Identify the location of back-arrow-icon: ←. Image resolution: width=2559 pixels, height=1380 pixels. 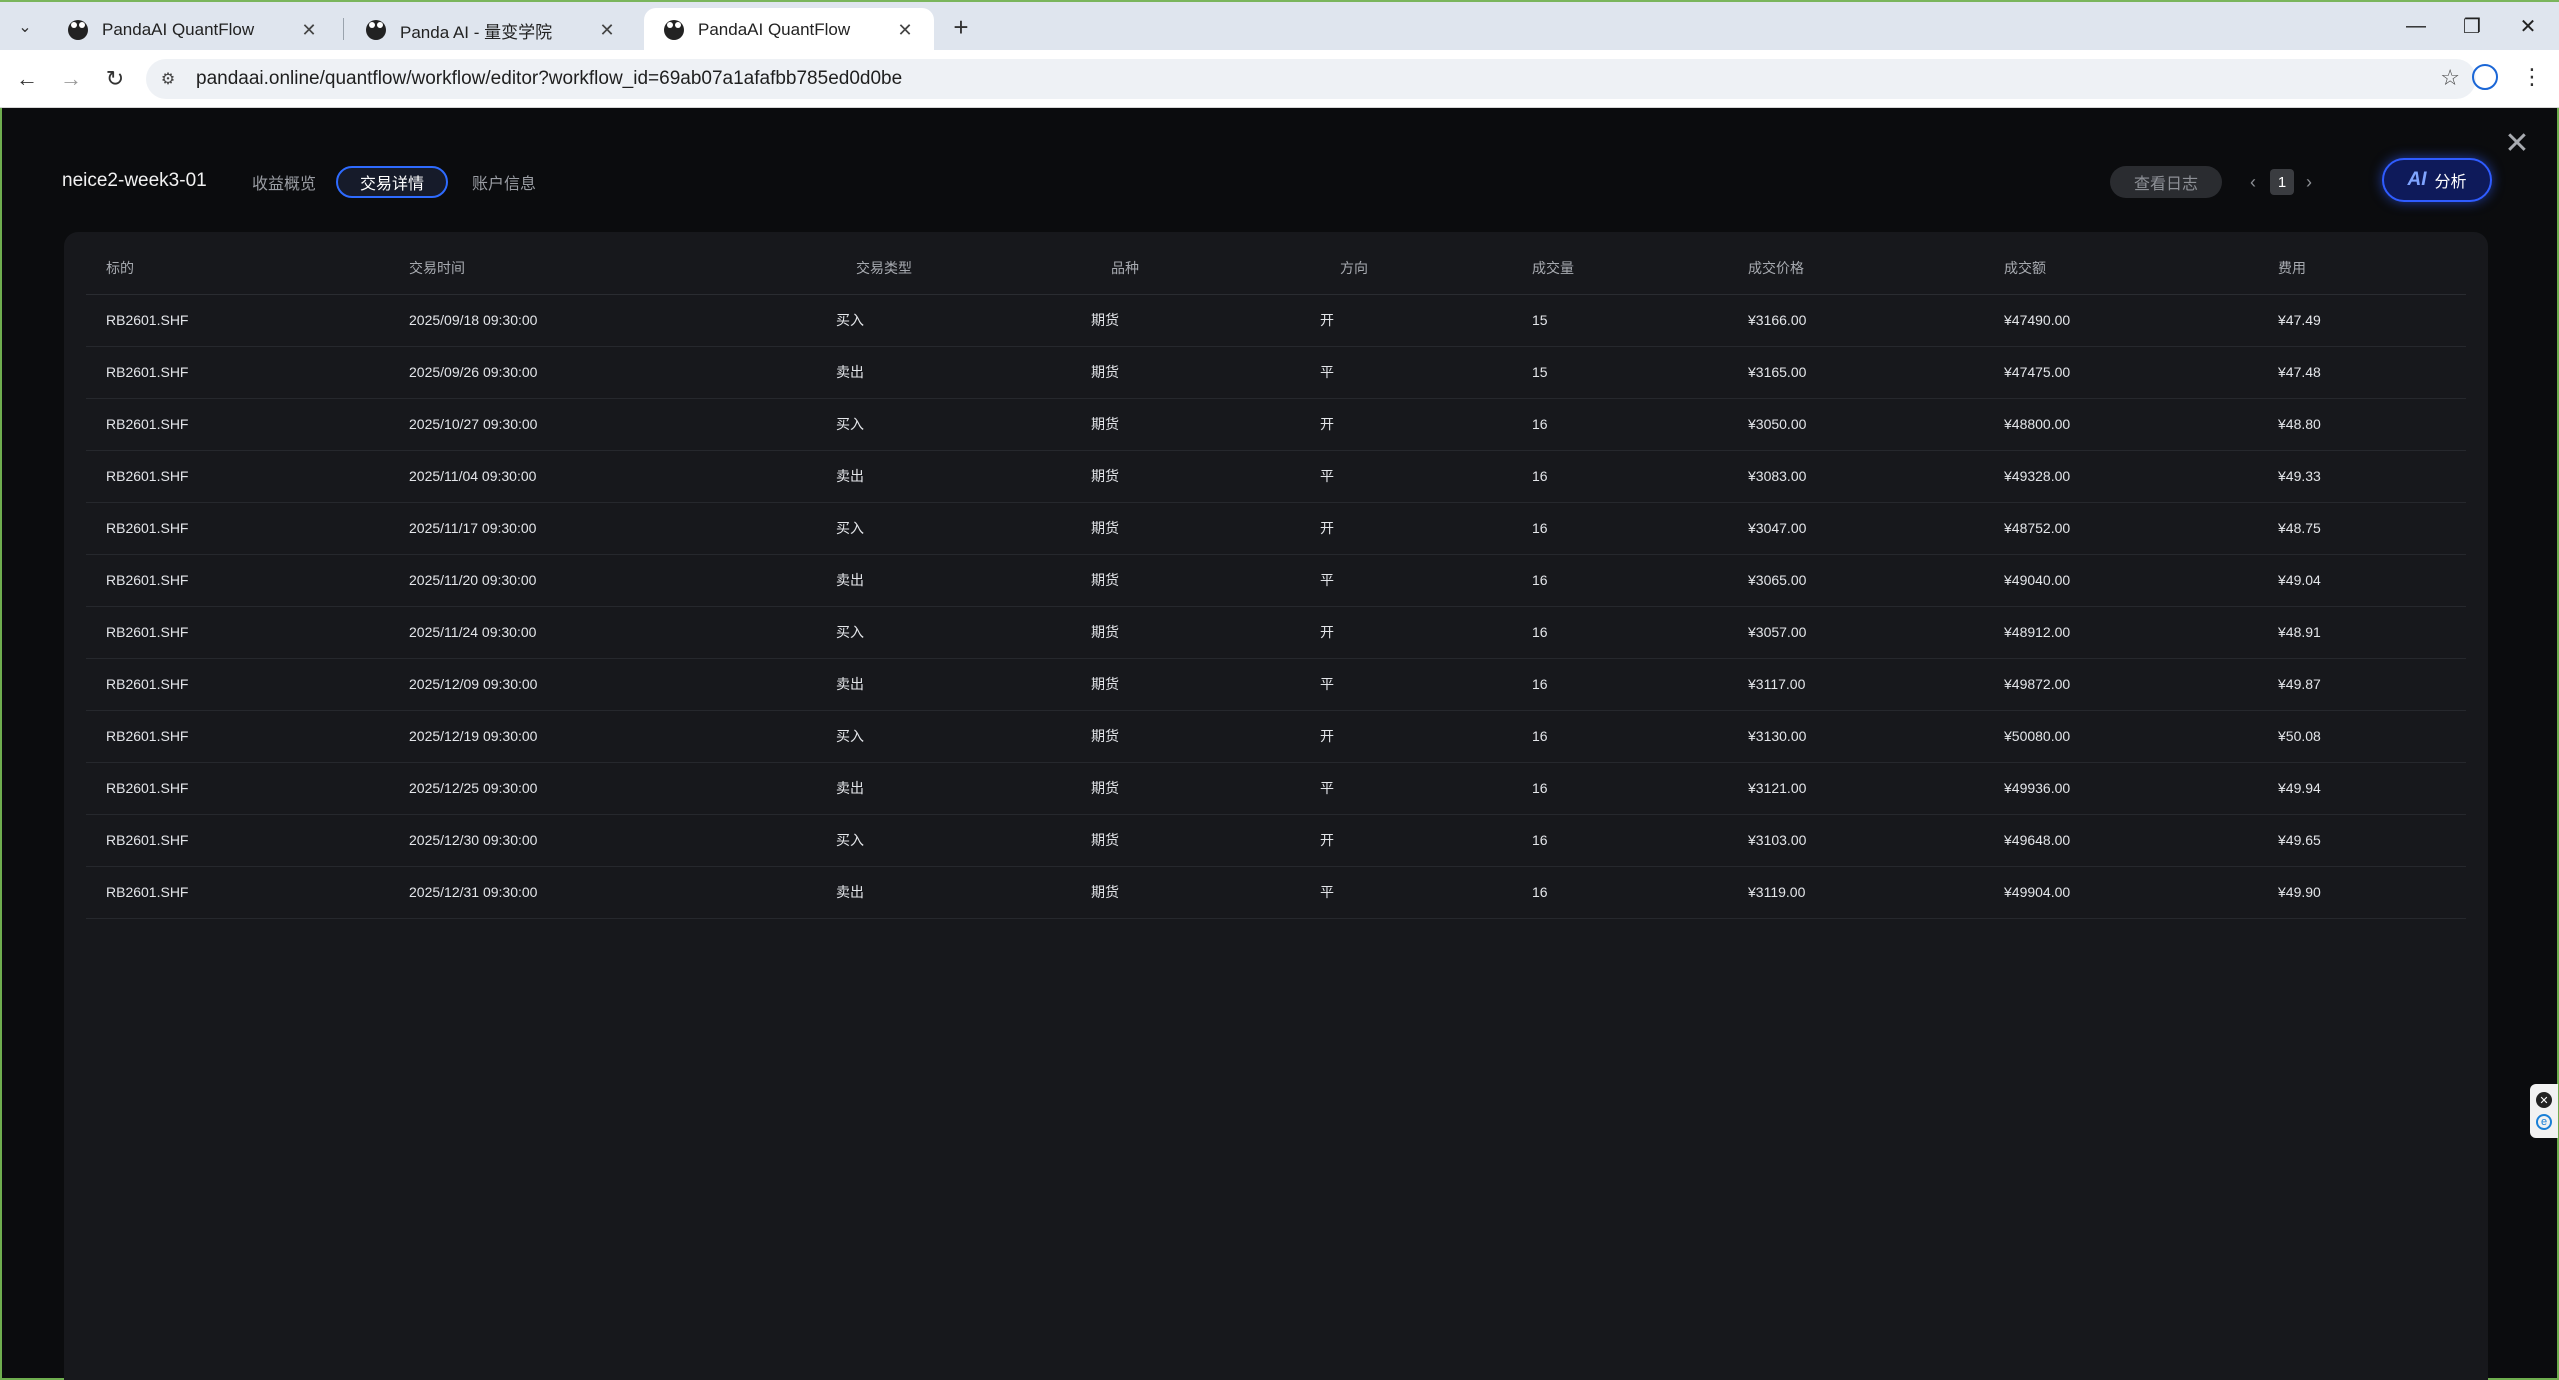
(27, 79).